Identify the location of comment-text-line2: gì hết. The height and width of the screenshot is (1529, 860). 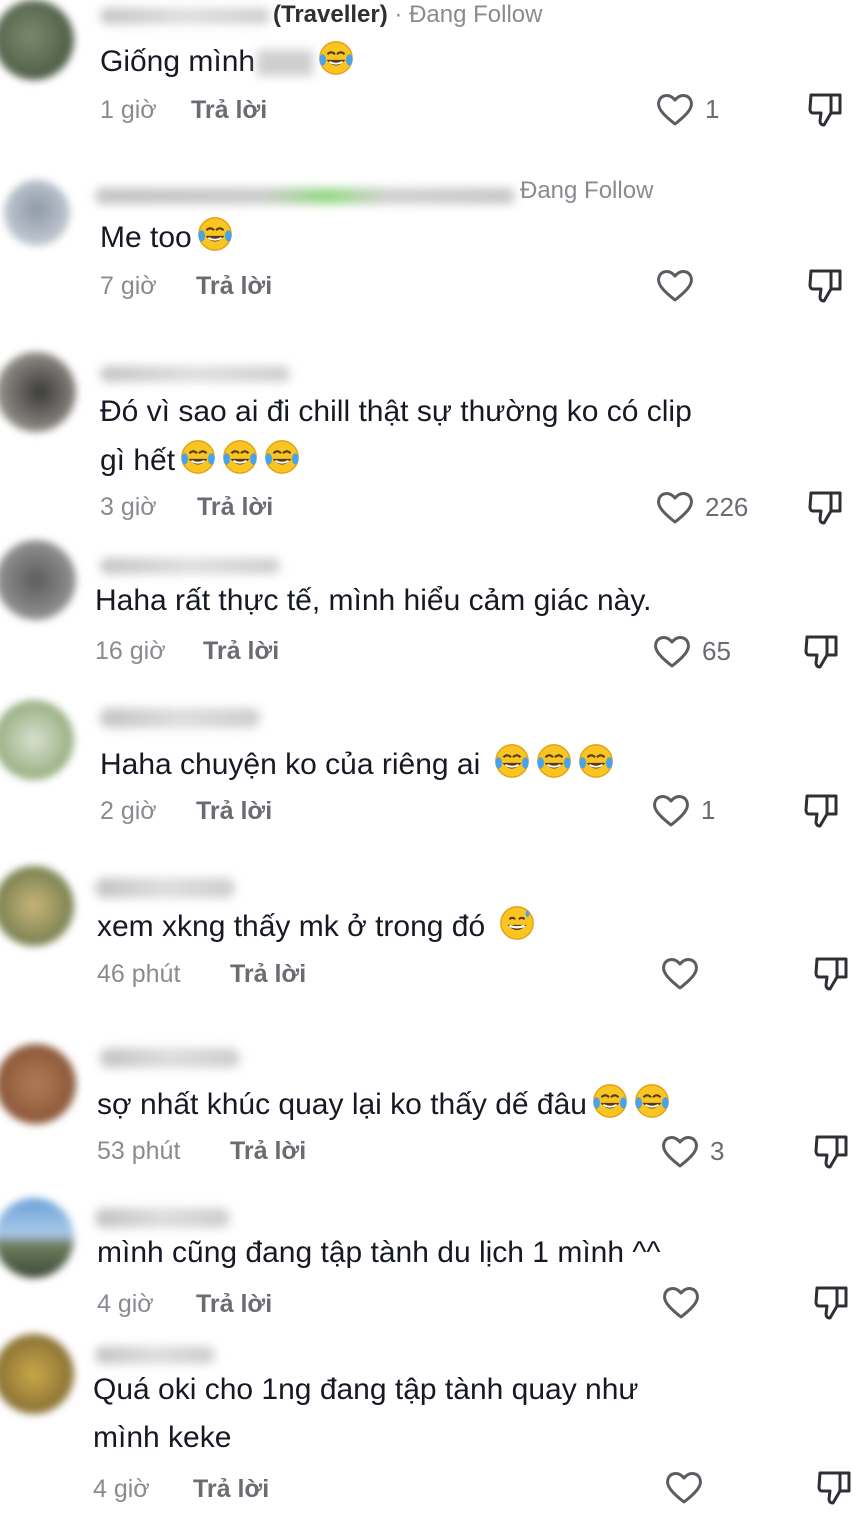
(200, 461).